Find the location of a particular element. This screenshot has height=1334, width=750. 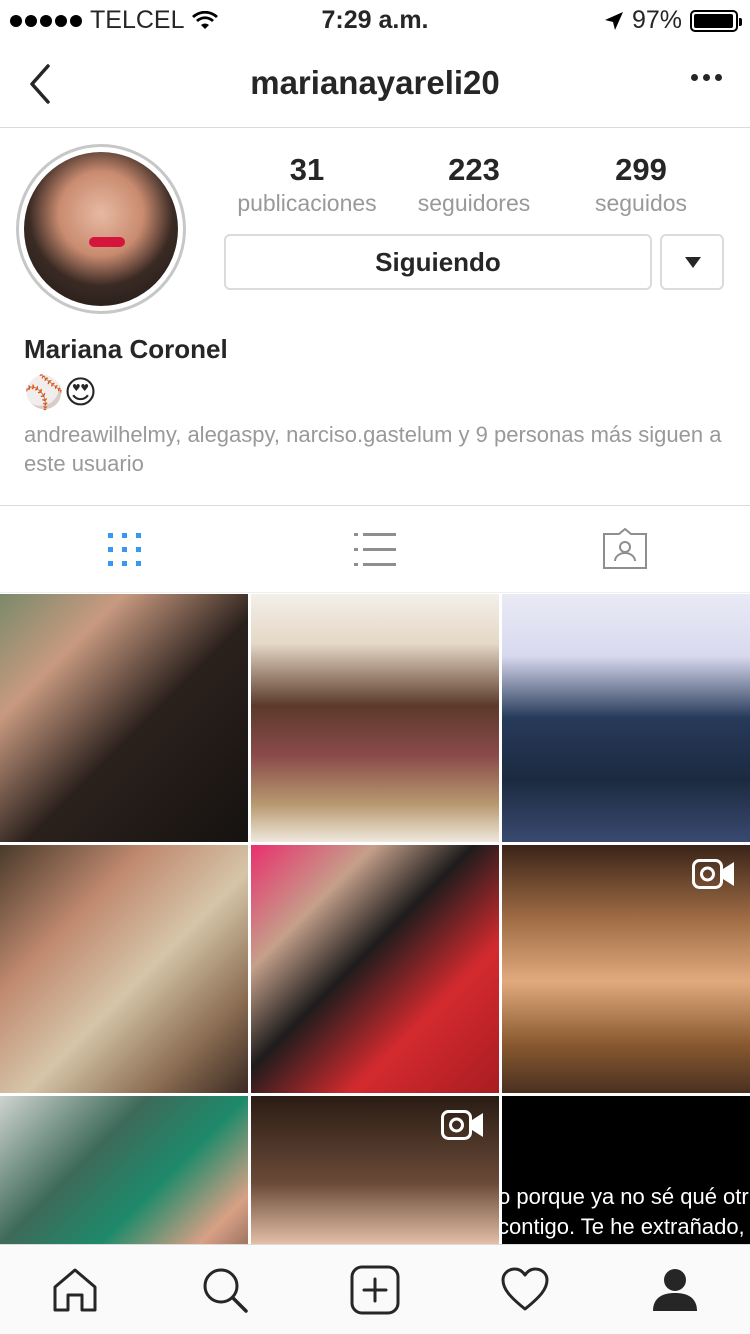

avatar is located at coordinates (101, 229).